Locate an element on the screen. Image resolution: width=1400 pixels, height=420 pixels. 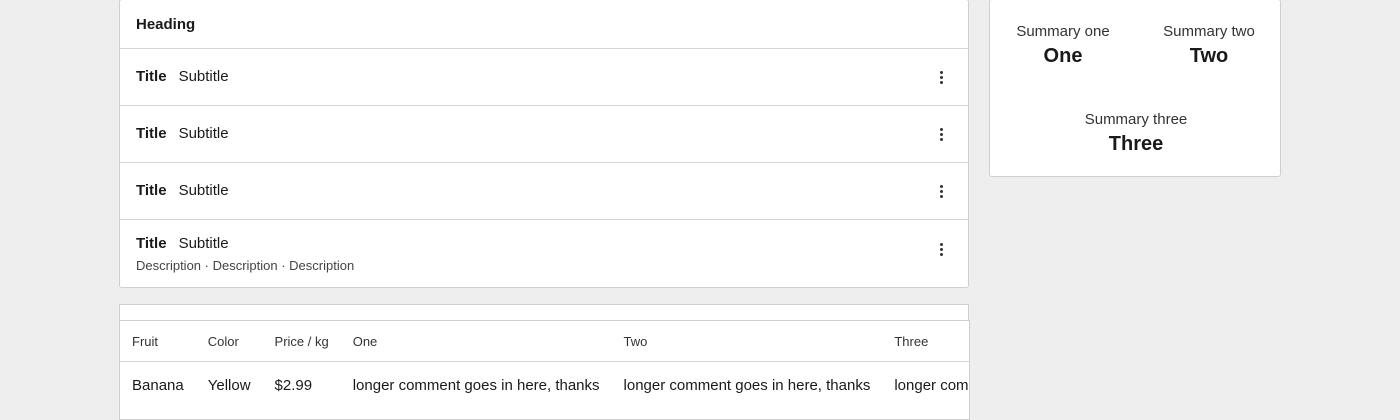
list-item-description: Description · Description · Description is located at coordinates (245, 265).